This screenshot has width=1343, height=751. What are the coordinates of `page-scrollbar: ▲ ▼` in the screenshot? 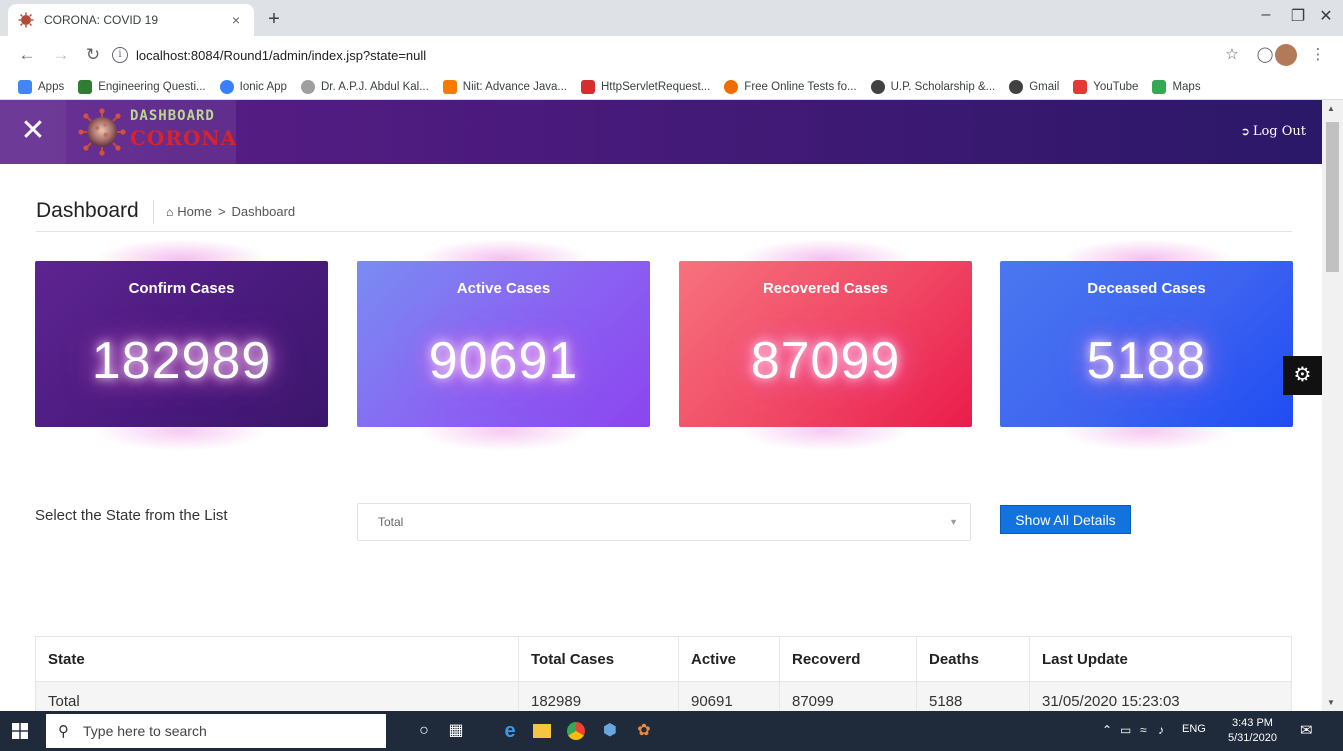 It's located at (1332, 405).